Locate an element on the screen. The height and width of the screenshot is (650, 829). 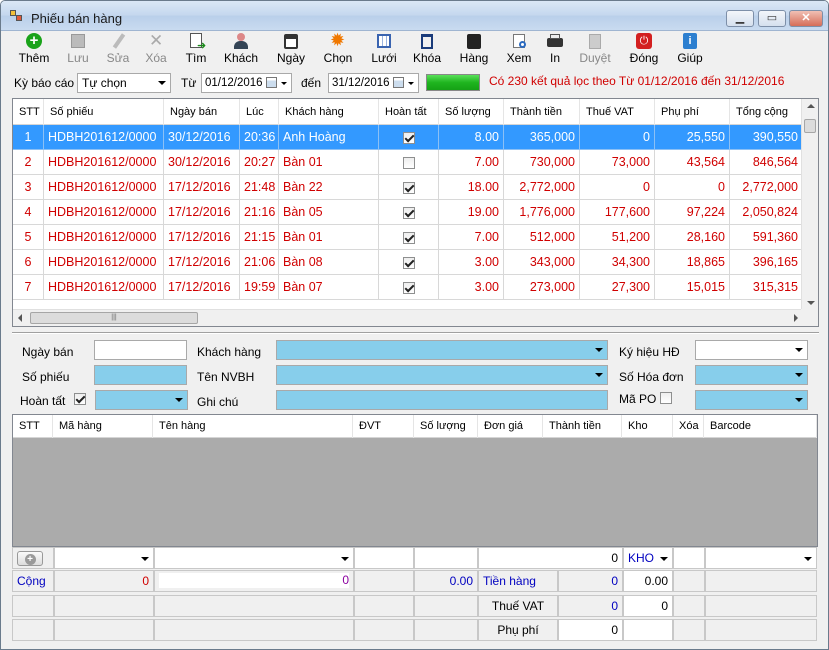
column-header: Xóa is located at coordinates (688, 426).